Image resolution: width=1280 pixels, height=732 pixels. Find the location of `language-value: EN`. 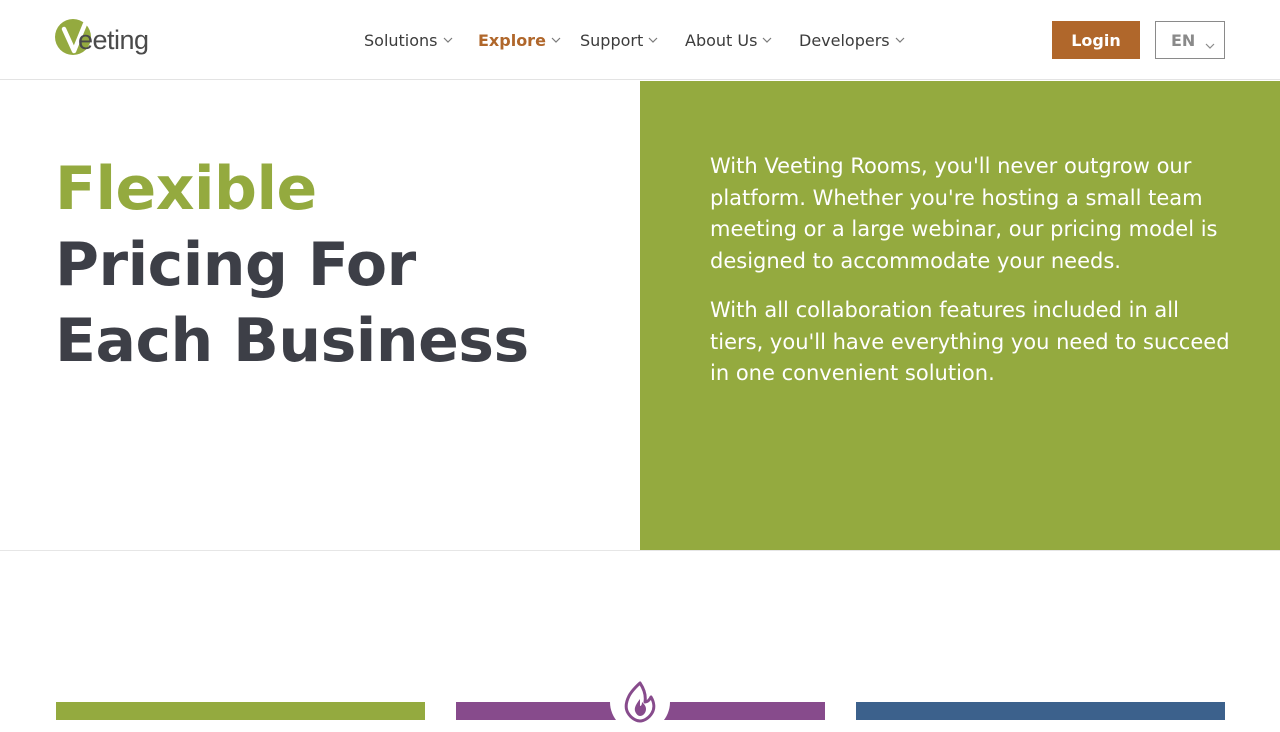

language-value: EN is located at coordinates (1183, 40).